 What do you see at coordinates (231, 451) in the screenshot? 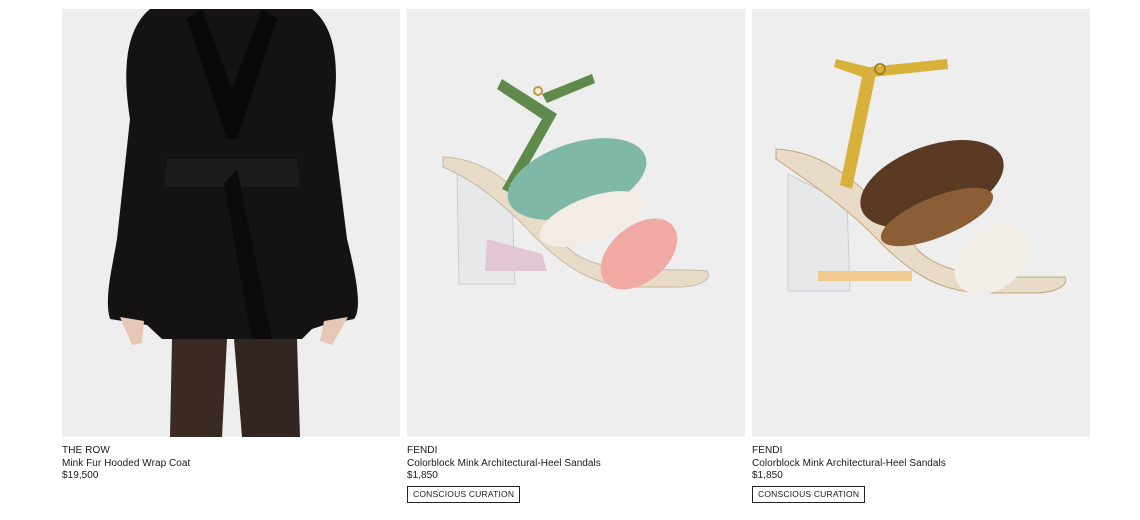
I see `product-designer: THE ROW` at bounding box center [231, 451].